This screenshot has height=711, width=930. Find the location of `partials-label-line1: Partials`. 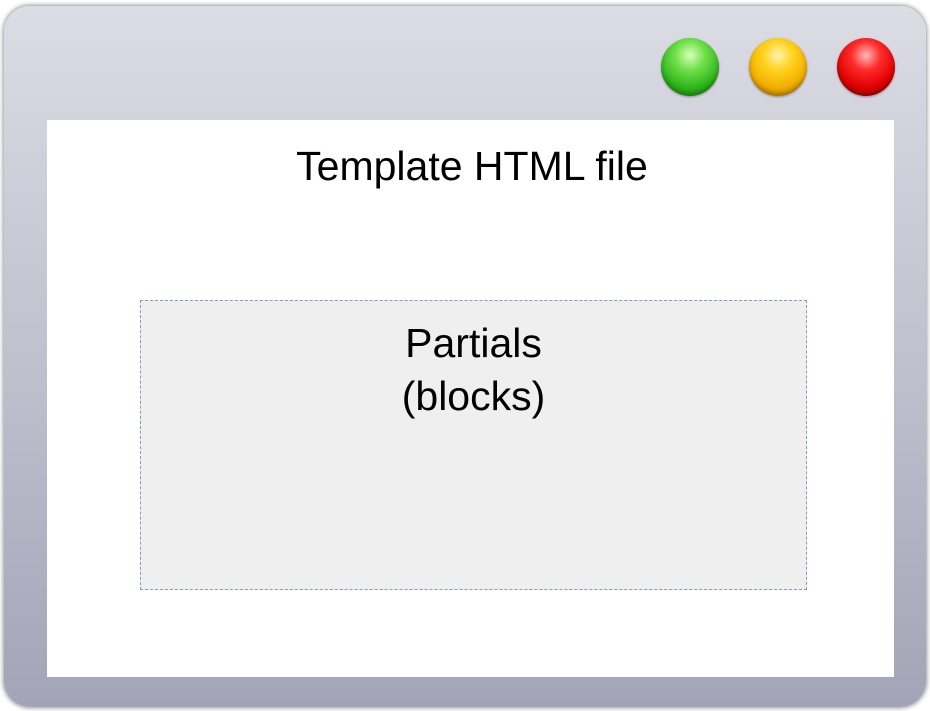

partials-label-line1: Partials is located at coordinates (473, 343).